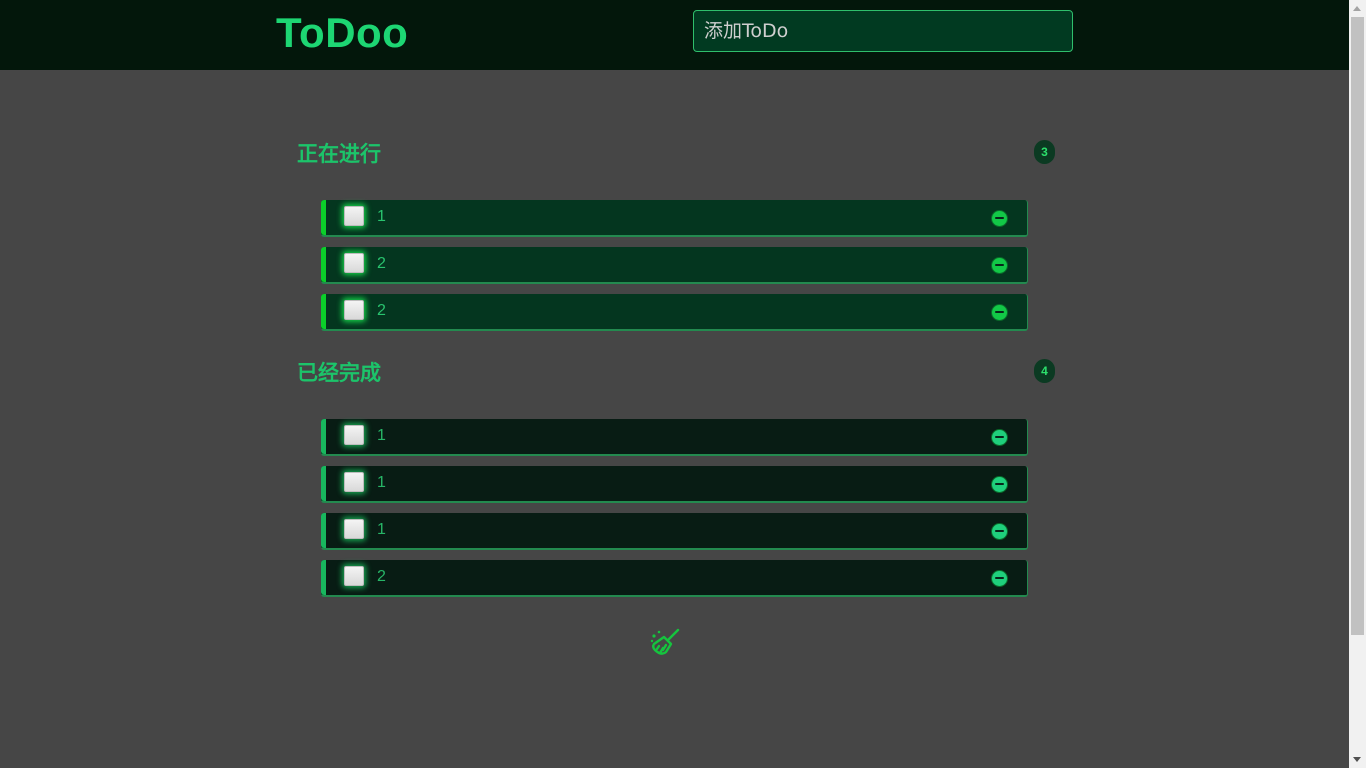 Image resolution: width=1366 pixels, height=768 pixels. Describe the element at coordinates (674, 578) in the screenshot. I see `done-item: 2` at that location.